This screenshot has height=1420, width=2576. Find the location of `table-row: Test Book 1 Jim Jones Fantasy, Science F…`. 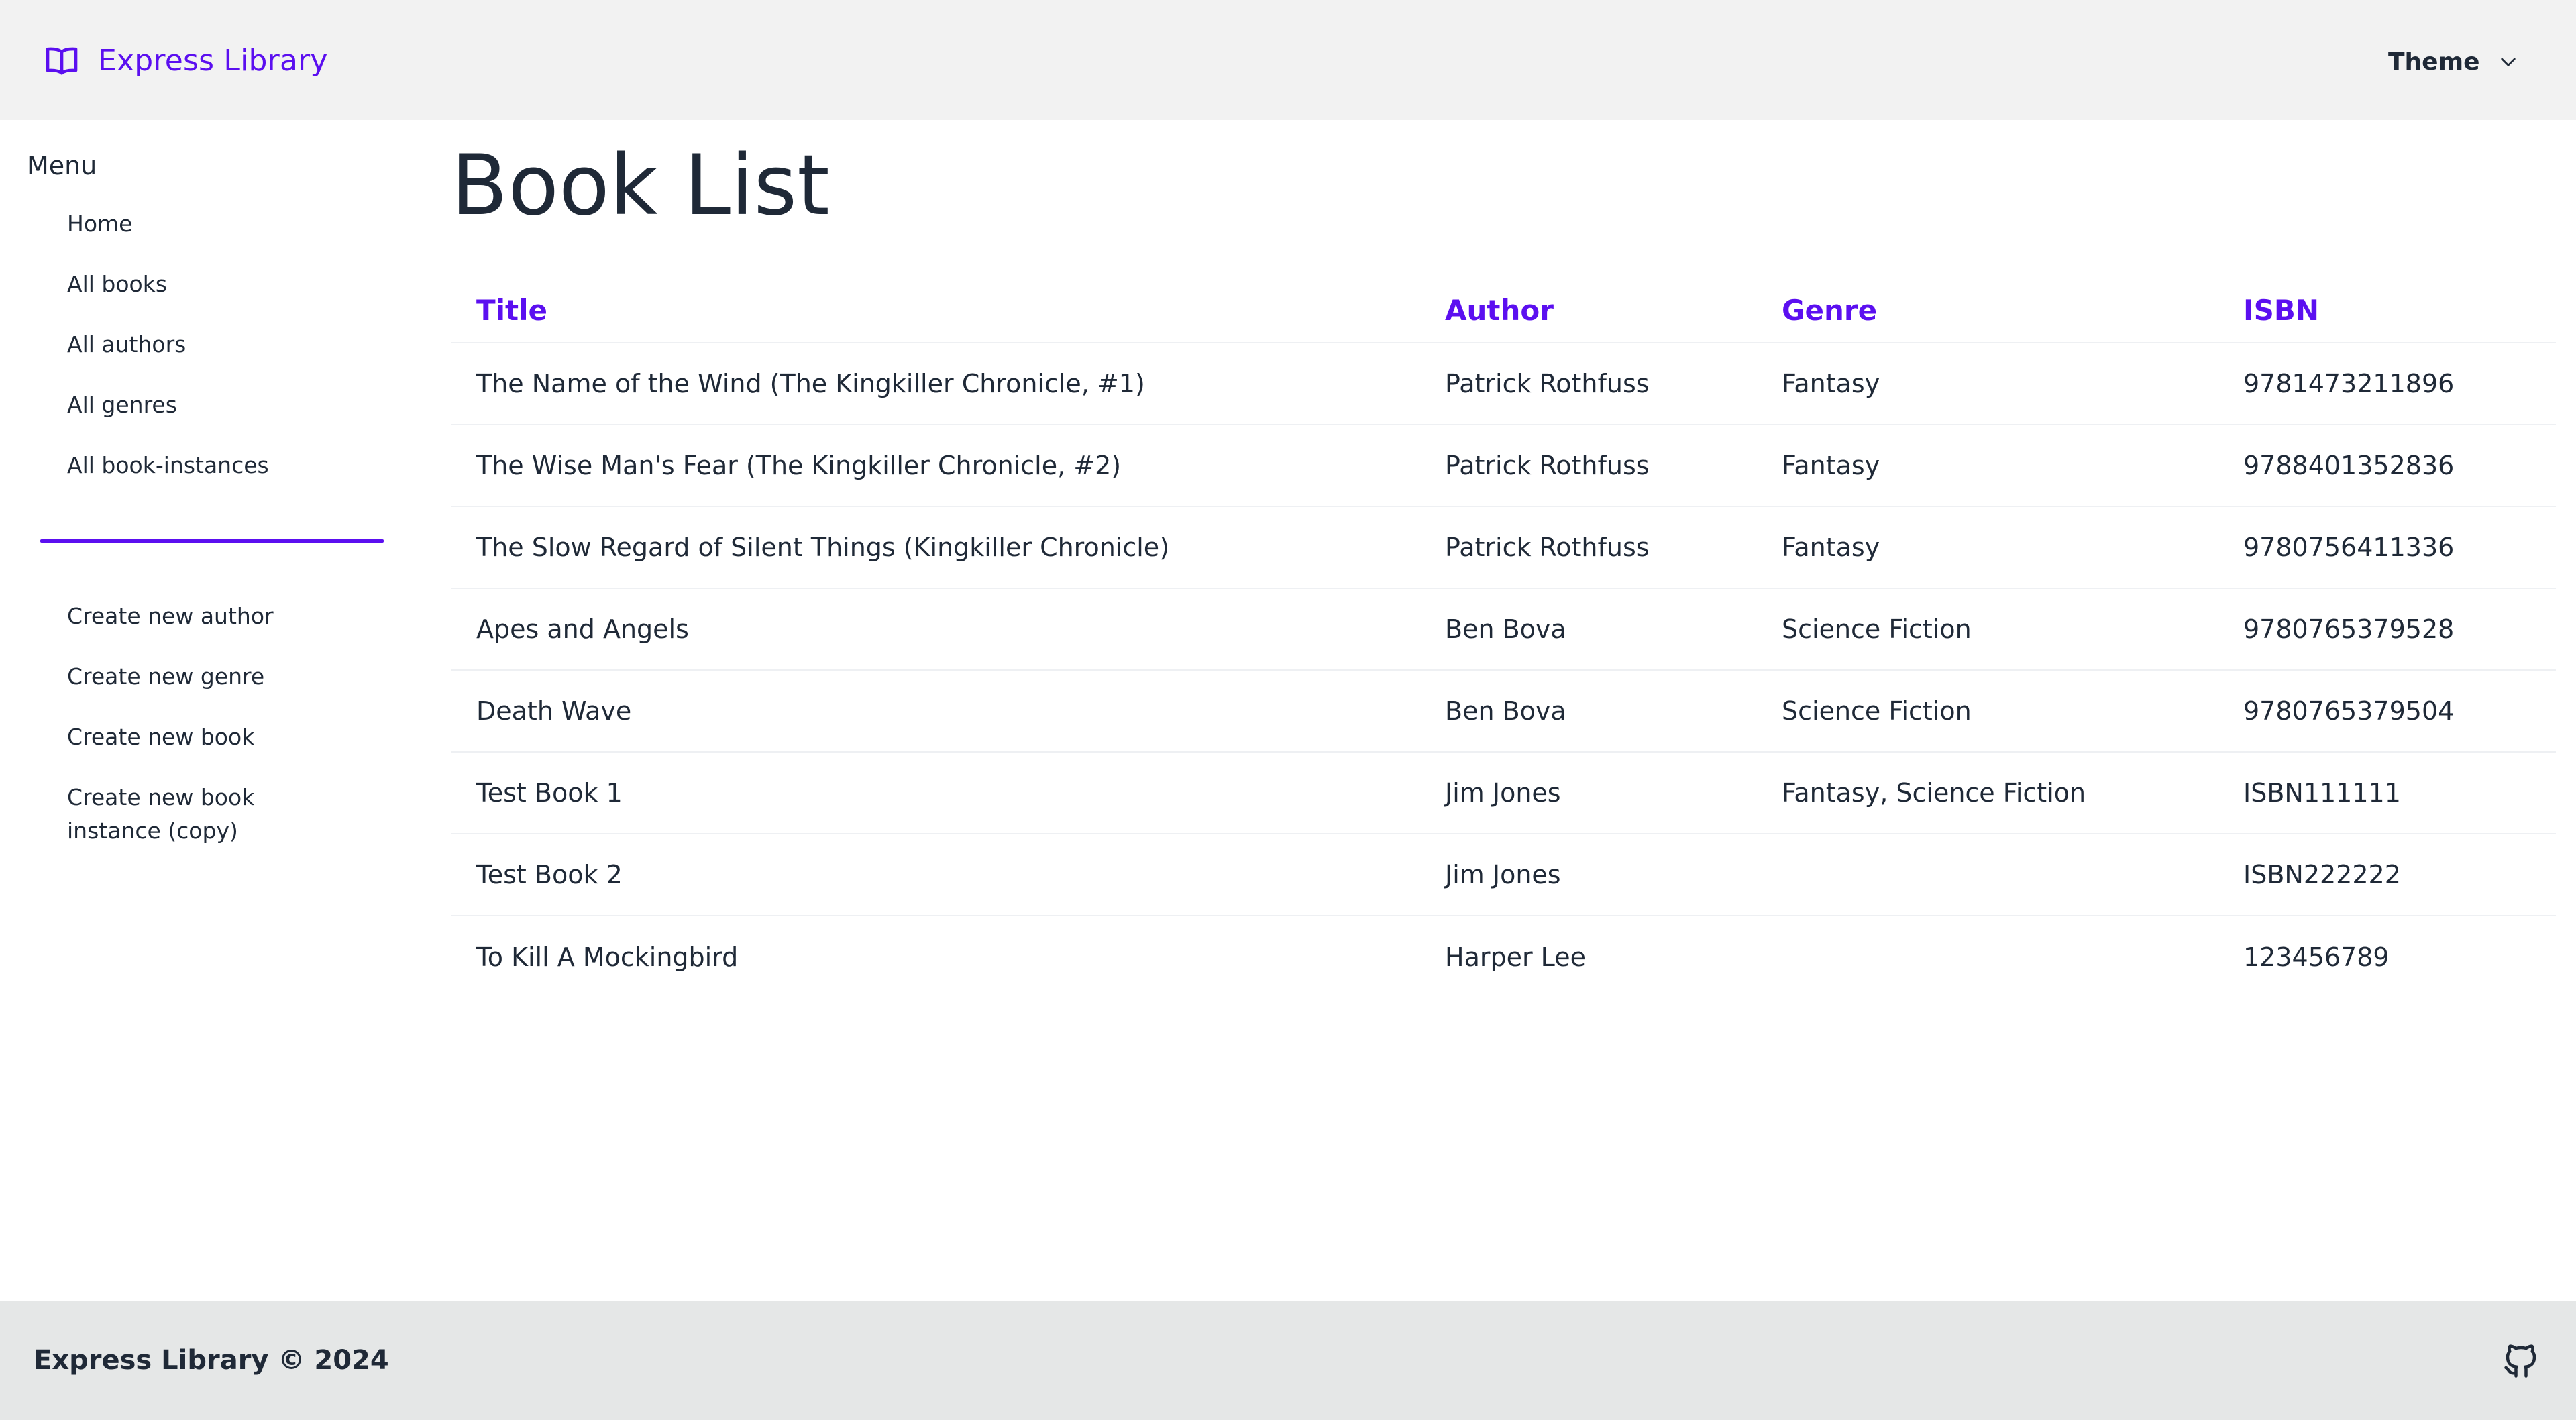

table-row: Test Book 1 Jim Jones Fantasy, Science F… is located at coordinates (1503, 793).